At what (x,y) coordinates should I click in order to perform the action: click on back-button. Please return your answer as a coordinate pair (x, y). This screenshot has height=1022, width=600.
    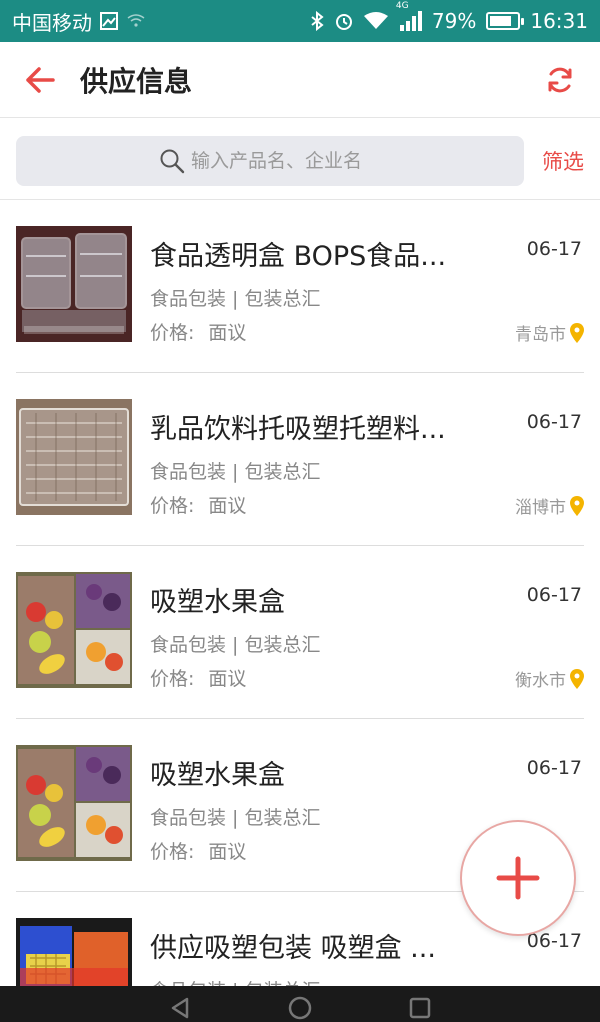
    Looking at the image, I should click on (40, 80).